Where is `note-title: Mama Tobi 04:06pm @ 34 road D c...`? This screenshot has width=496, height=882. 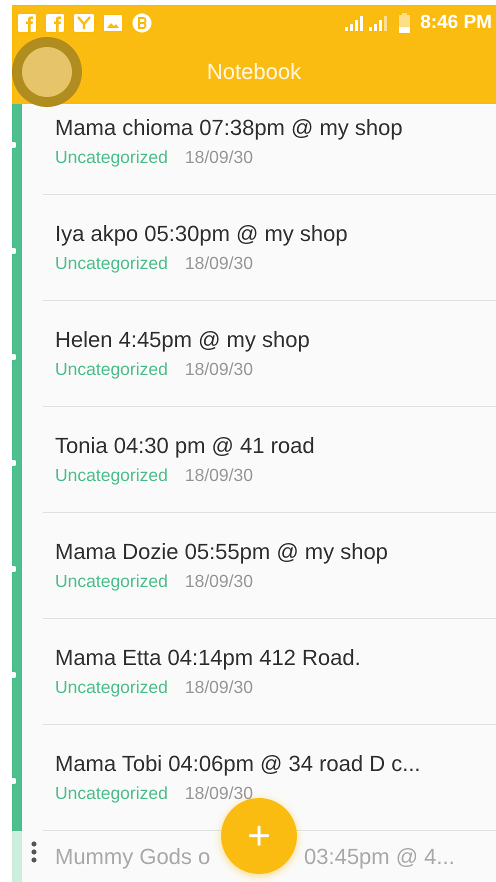
note-title: Mama Tobi 04:06pm @ 34 road D c... is located at coordinates (275, 764).